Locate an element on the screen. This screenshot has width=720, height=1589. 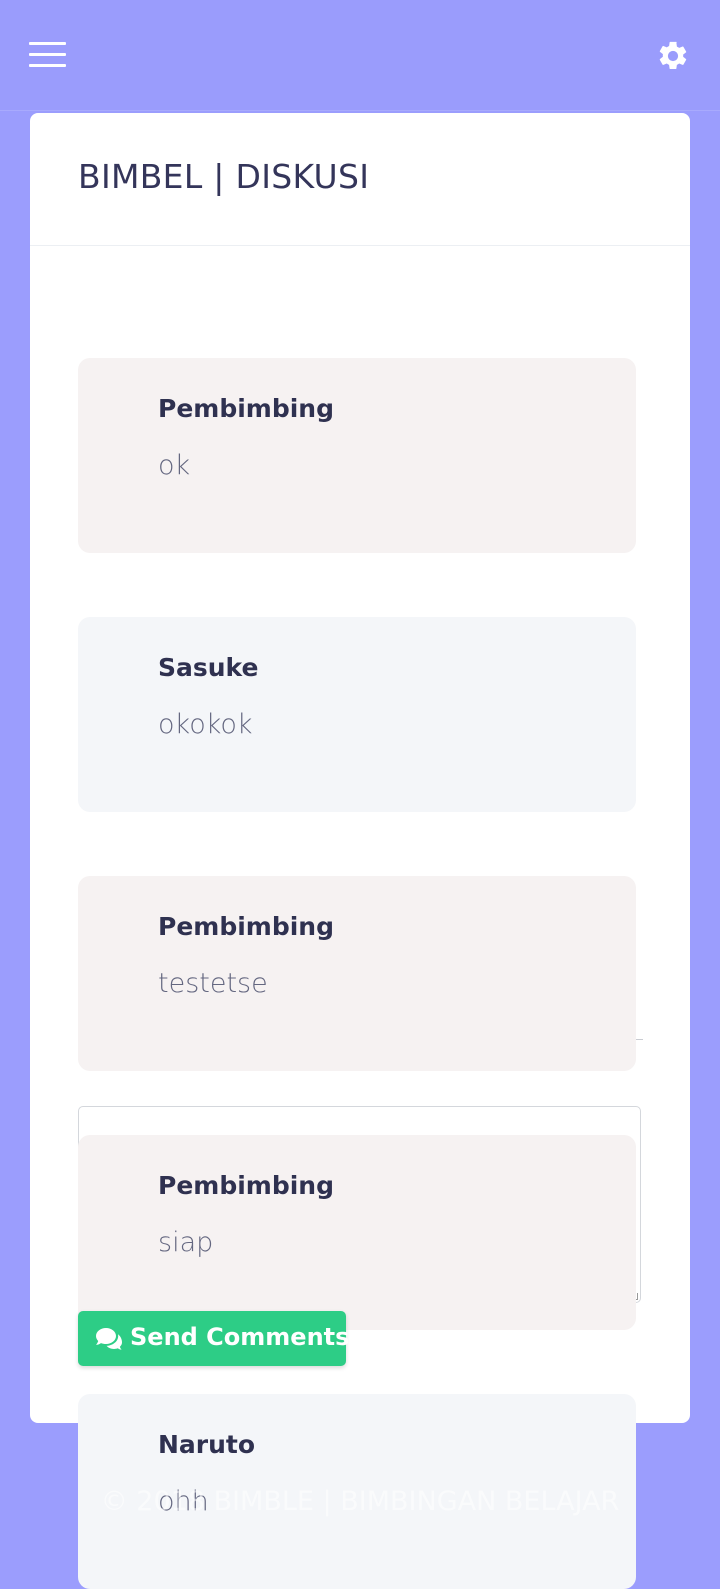
send-comments-button: Send Comments is located at coordinates (214, 1338).